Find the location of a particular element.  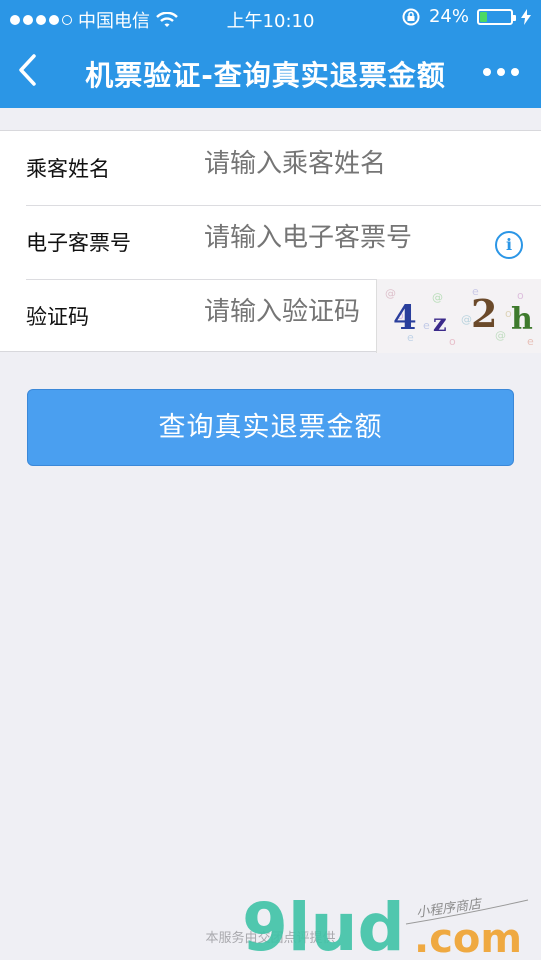

back-chevron-icon is located at coordinates (29, 70).